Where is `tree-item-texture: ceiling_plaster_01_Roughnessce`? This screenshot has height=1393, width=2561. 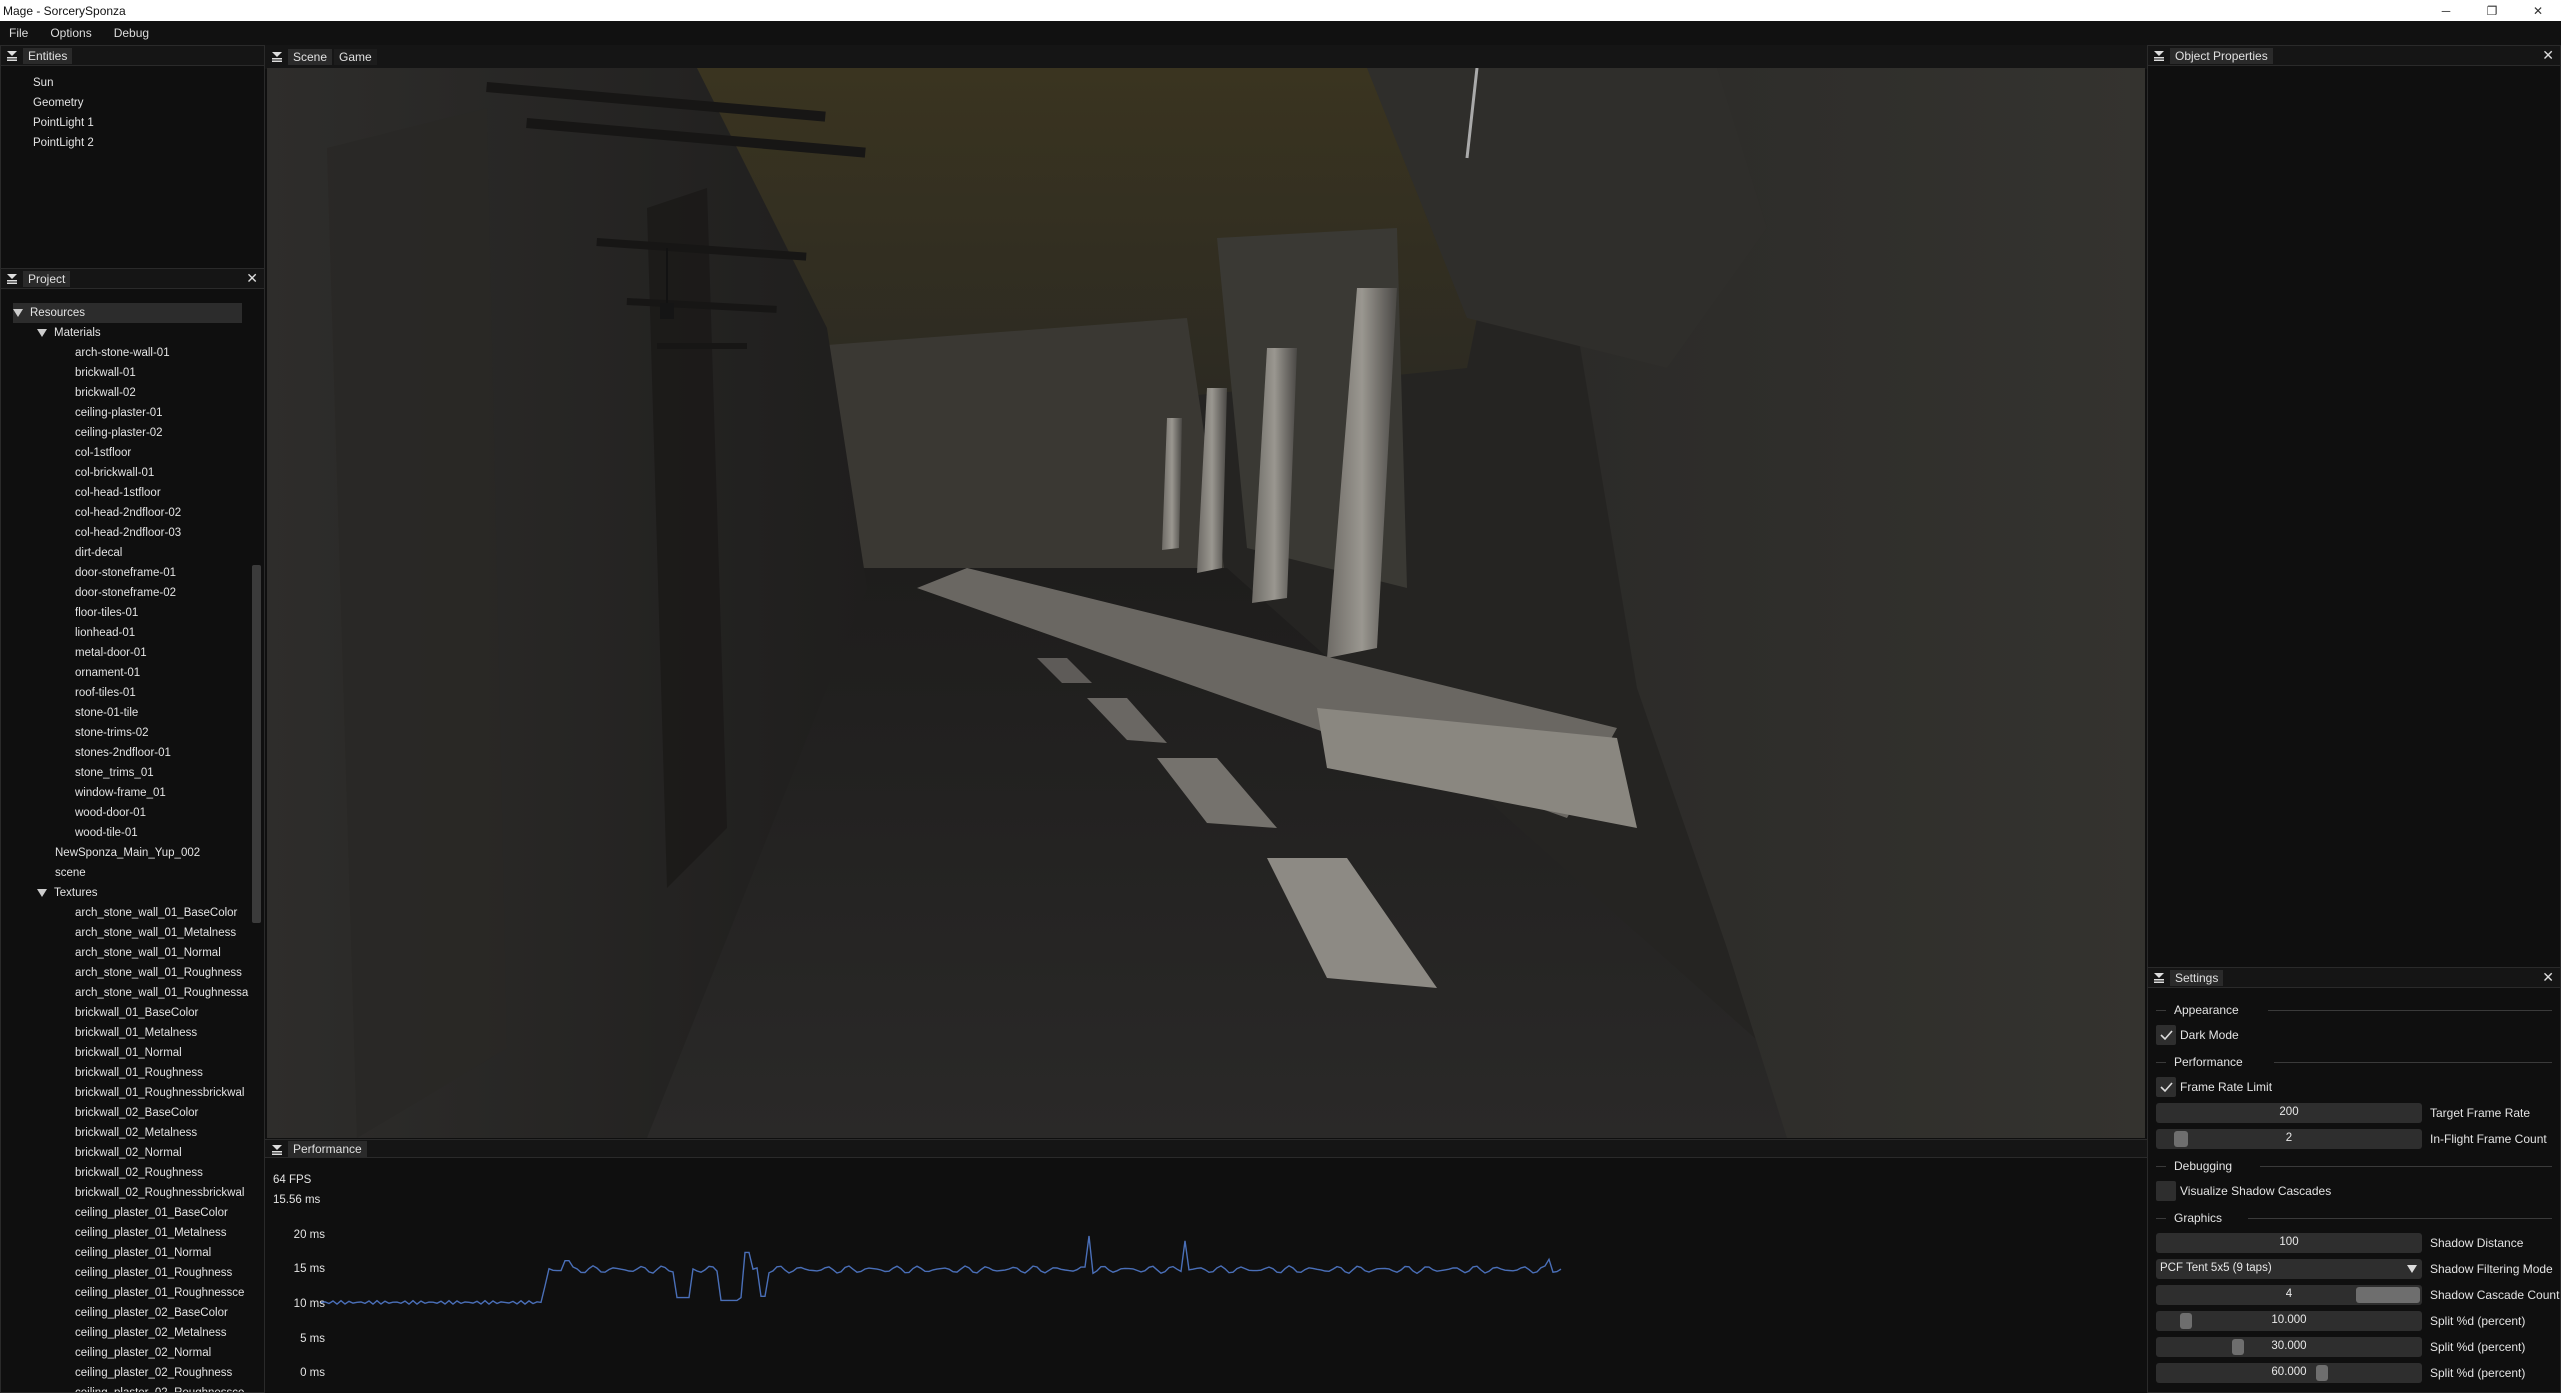
tree-item-texture: ceiling_plaster_01_Roughnessce is located at coordinates (159, 1293).